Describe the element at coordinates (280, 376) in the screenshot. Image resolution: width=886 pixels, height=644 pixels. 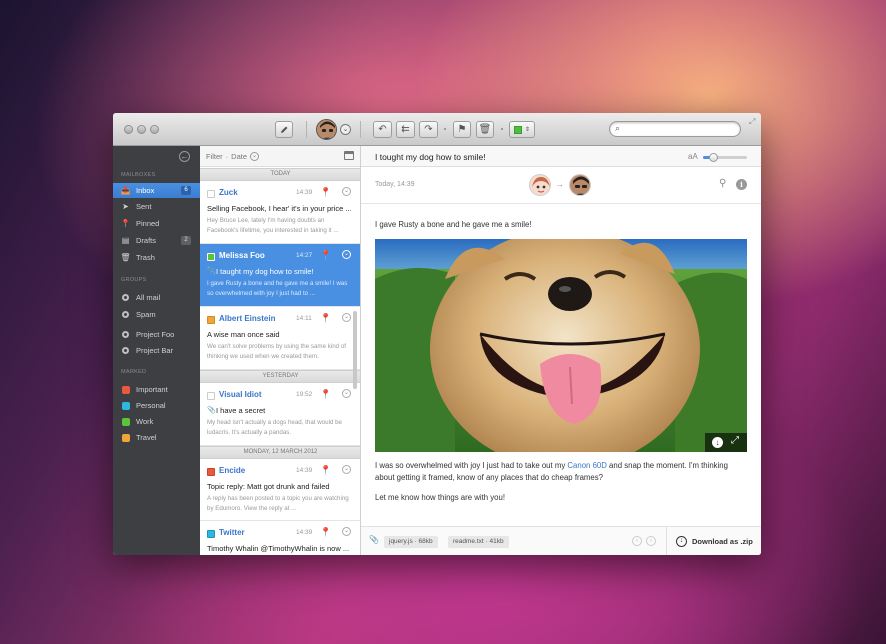
I see `day-separator-yesterday: YESTERDAY` at that location.